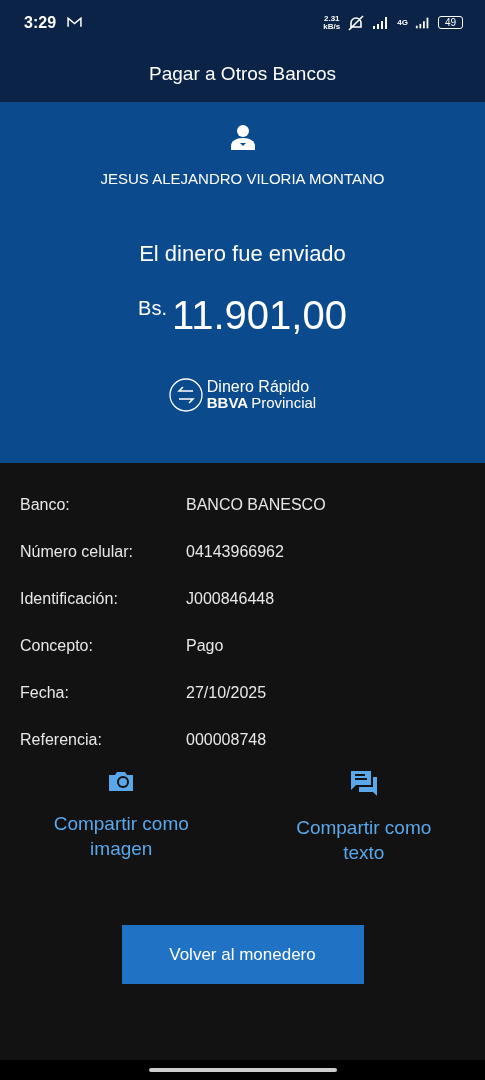 This screenshot has height=1080, width=485. I want to click on signal-icon, so click(422, 22).